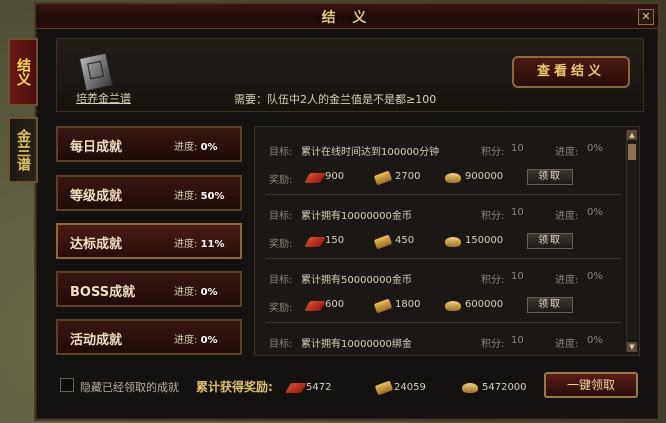 The image size is (666, 423). I want to click on total-ingot-value: 24059, so click(410, 387).